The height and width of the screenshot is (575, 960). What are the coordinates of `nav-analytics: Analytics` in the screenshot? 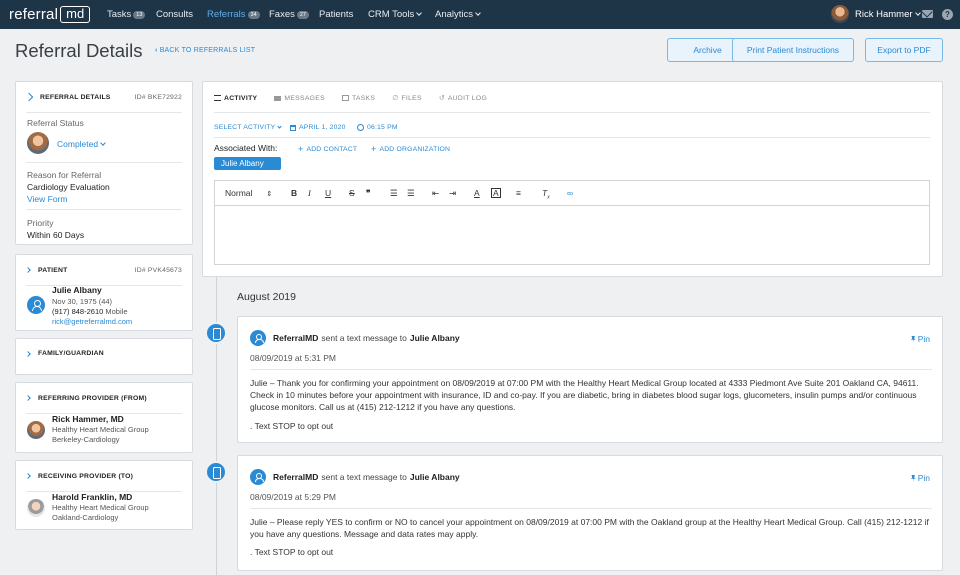 It's located at (458, 14).